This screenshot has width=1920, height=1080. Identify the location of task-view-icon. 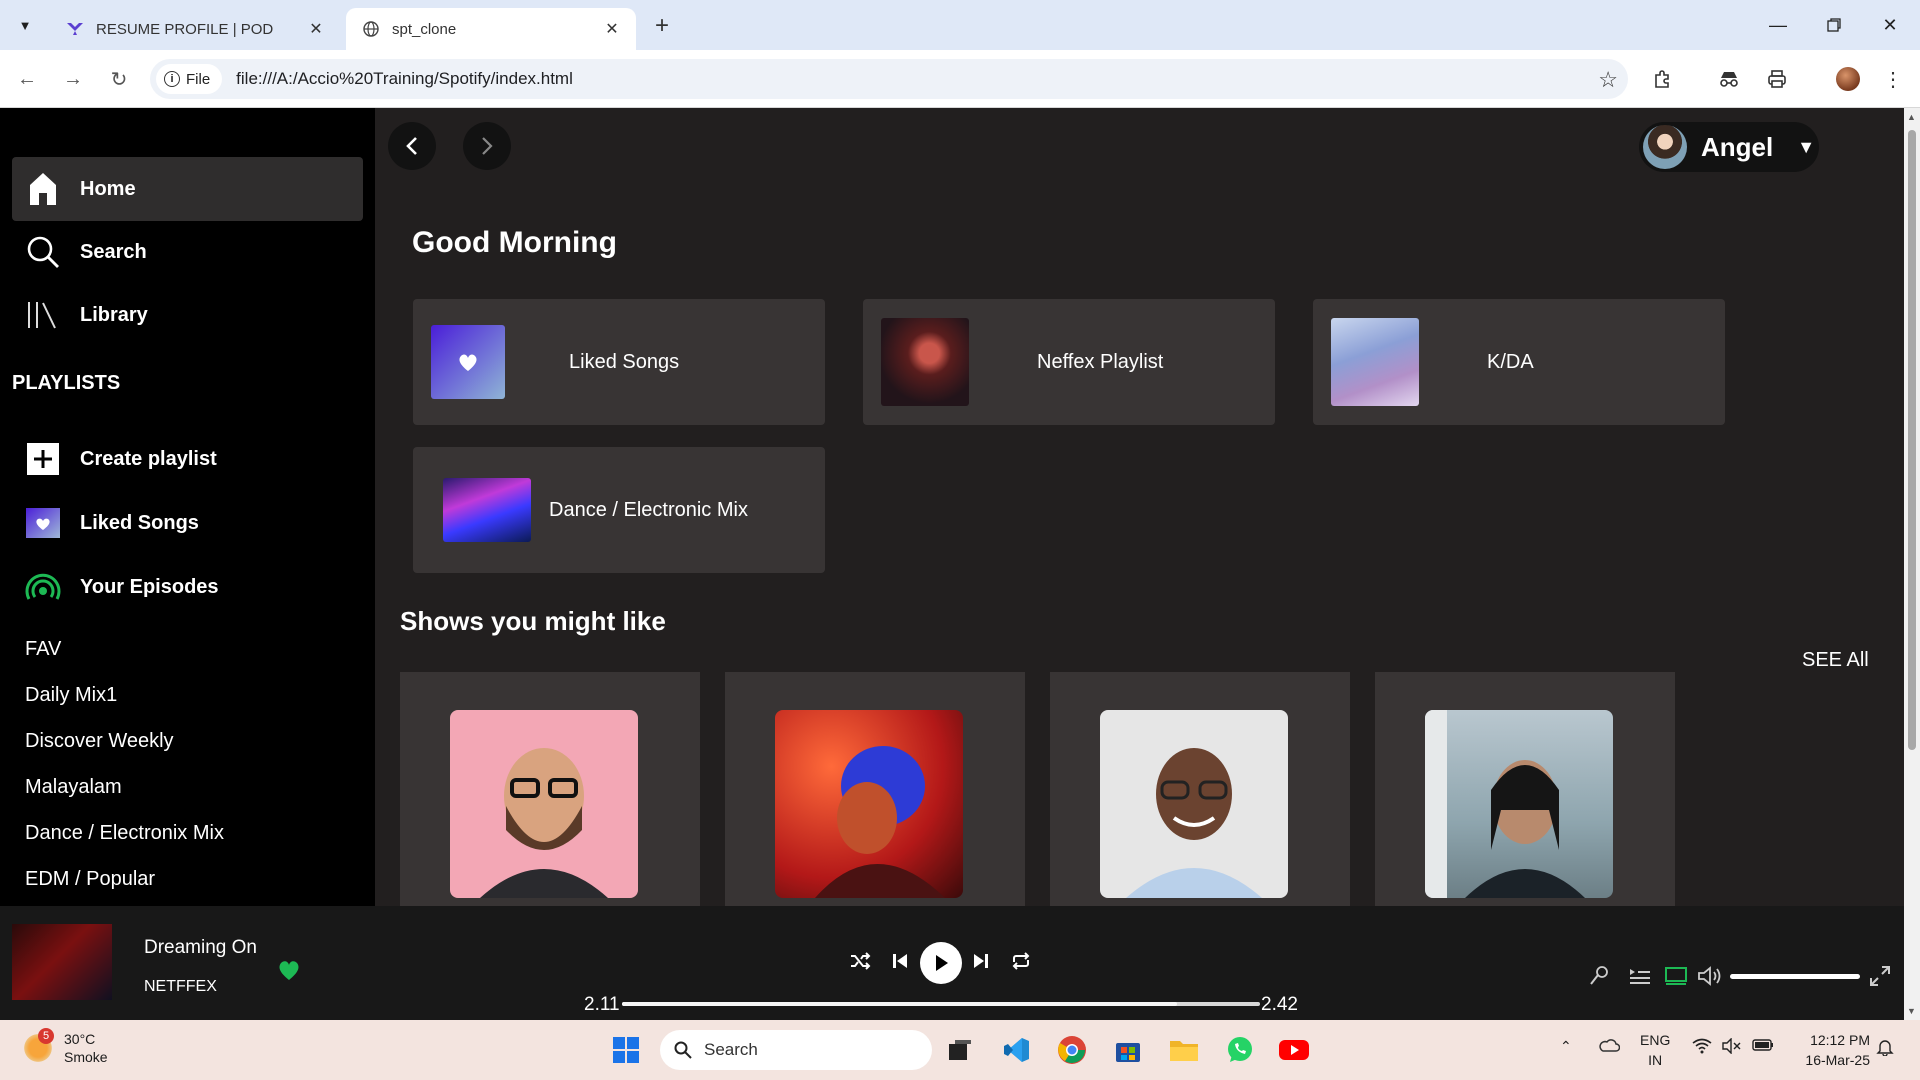
(960, 1050).